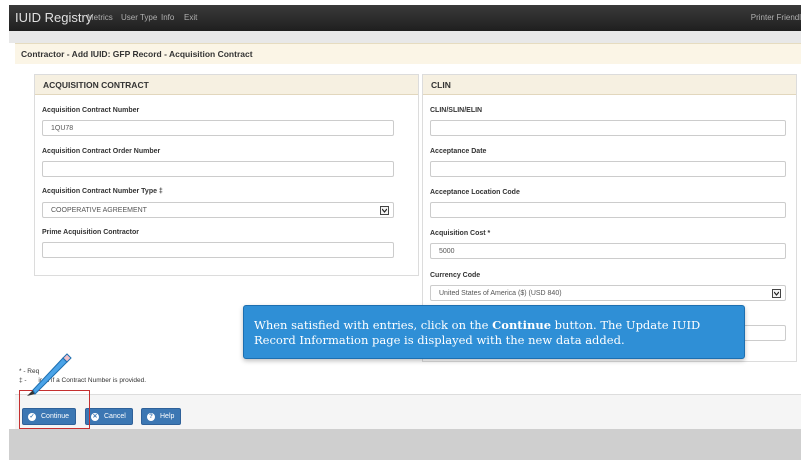 The width and height of the screenshot is (801, 460). Describe the element at coordinates (90, 232) in the screenshot. I see `prime-contractor-label: Prime Acquisition Contractor` at that location.